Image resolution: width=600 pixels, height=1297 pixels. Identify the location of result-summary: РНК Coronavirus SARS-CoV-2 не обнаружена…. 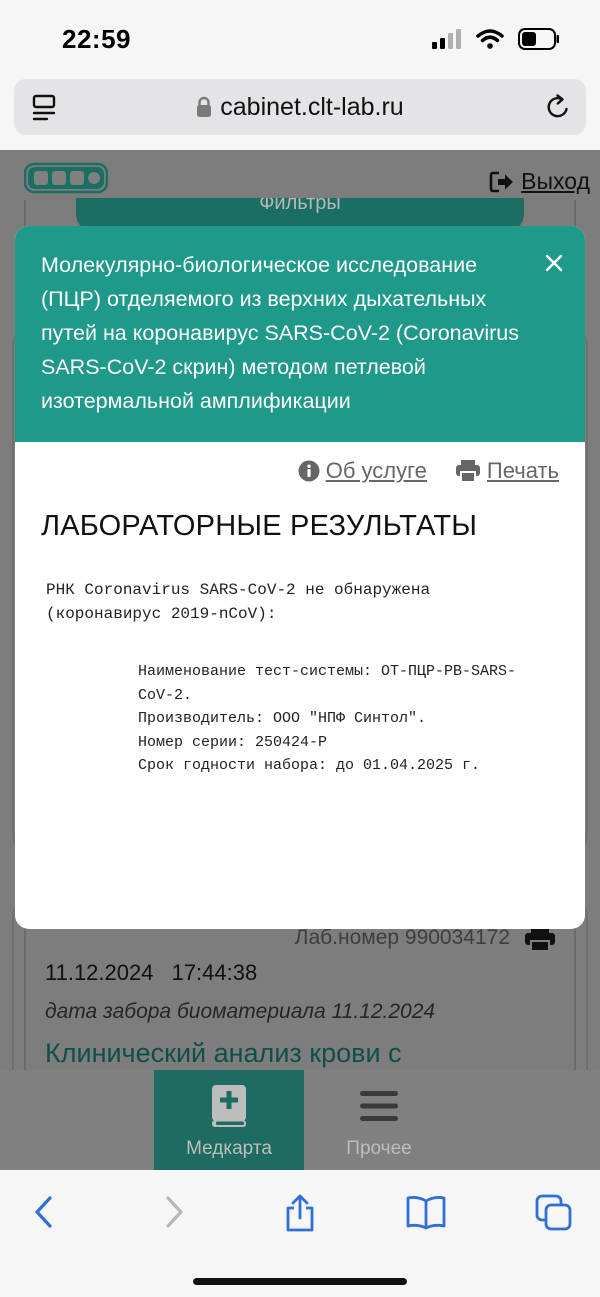
(306, 602).